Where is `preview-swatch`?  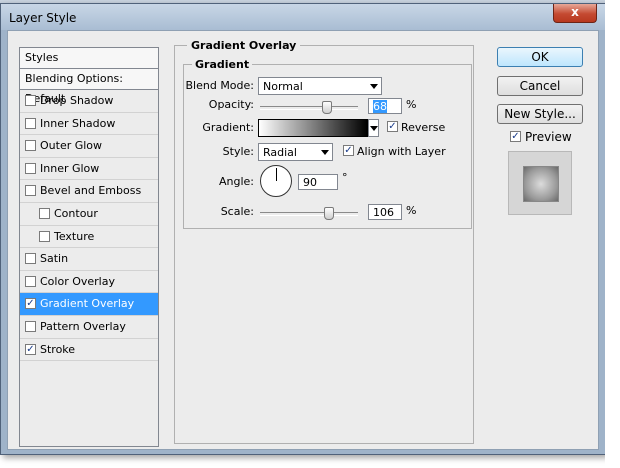
preview-swatch is located at coordinates (541, 184).